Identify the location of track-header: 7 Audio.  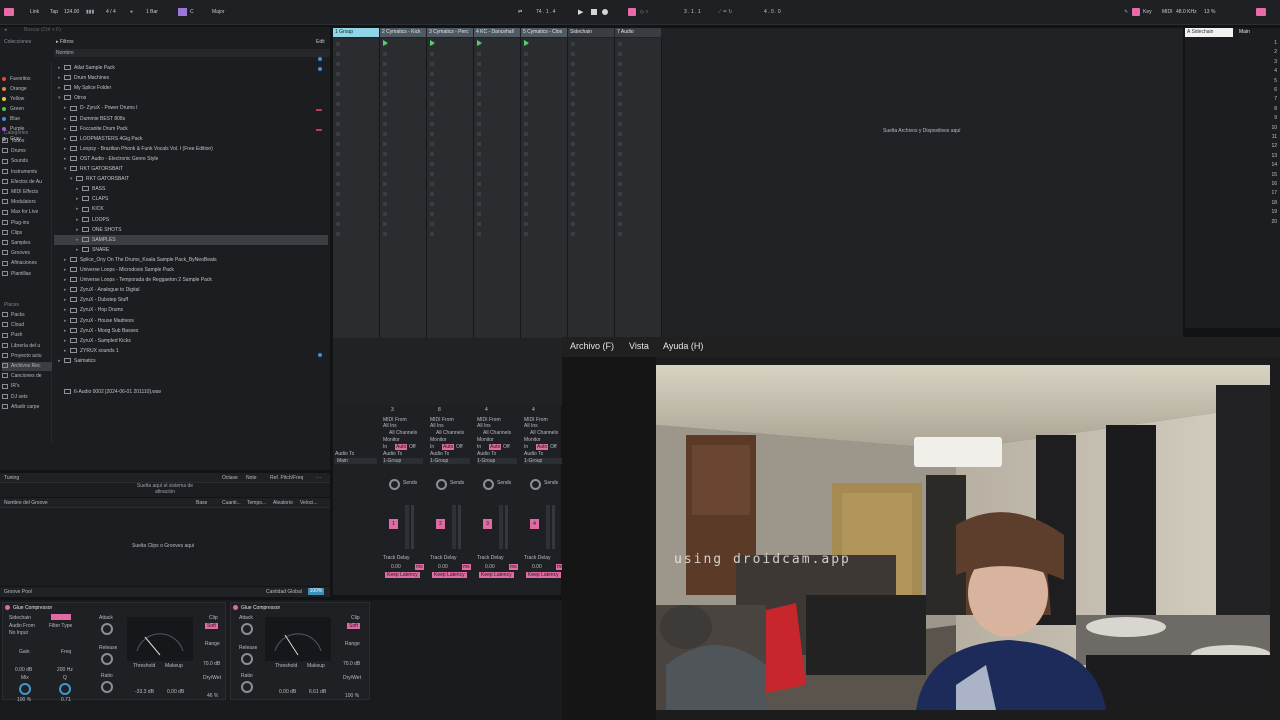
(638, 32).